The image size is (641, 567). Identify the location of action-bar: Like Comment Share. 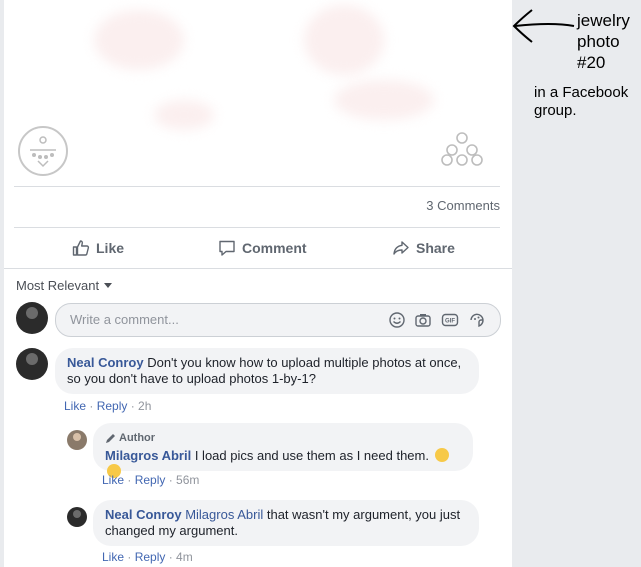
(258, 248).